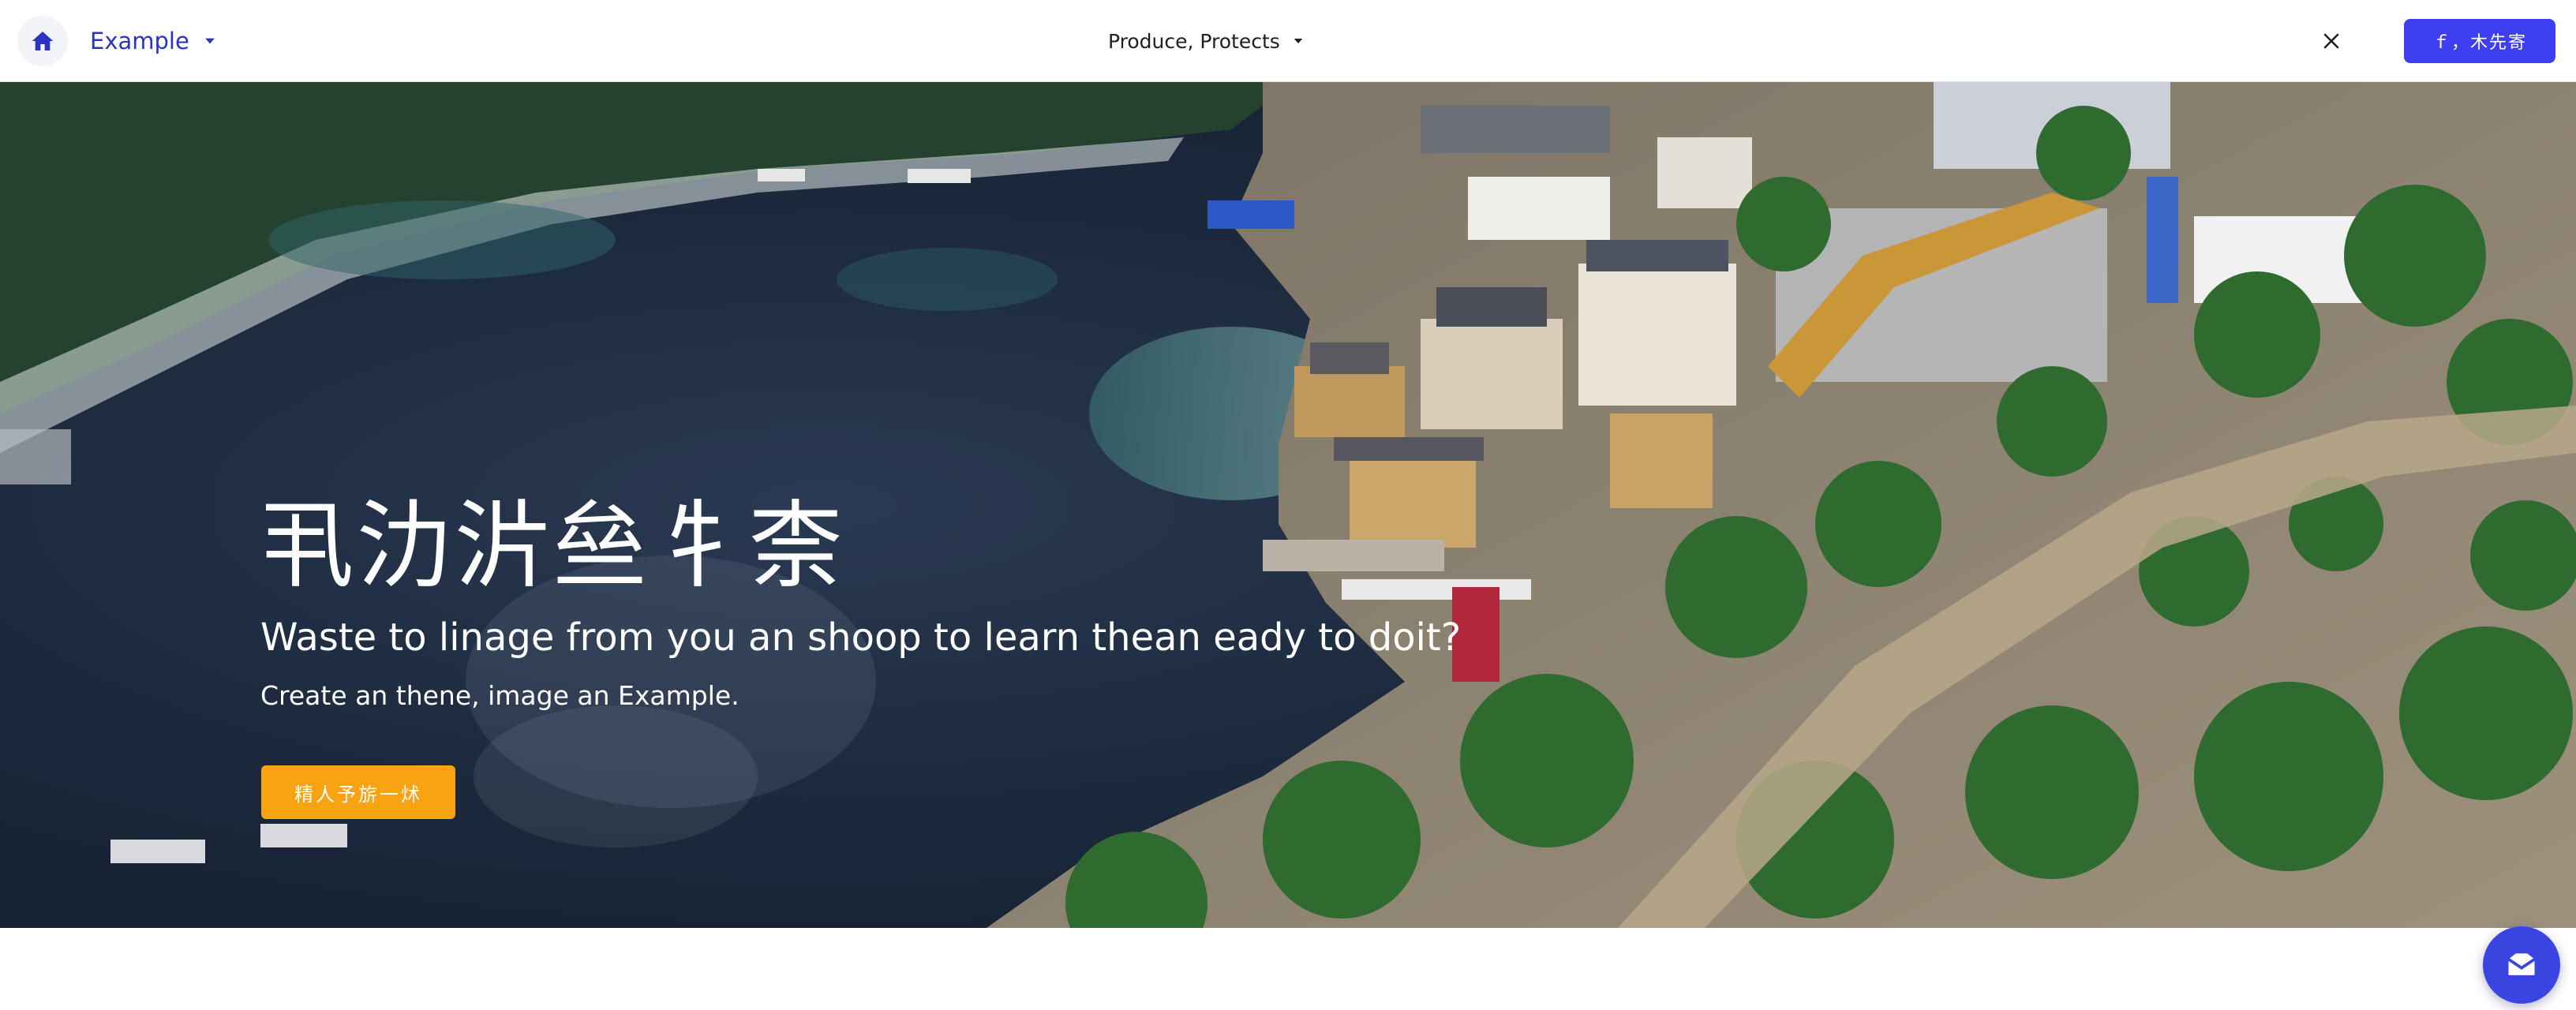  I want to click on hero-tagline: Create an thene, image an Example., so click(499, 695).